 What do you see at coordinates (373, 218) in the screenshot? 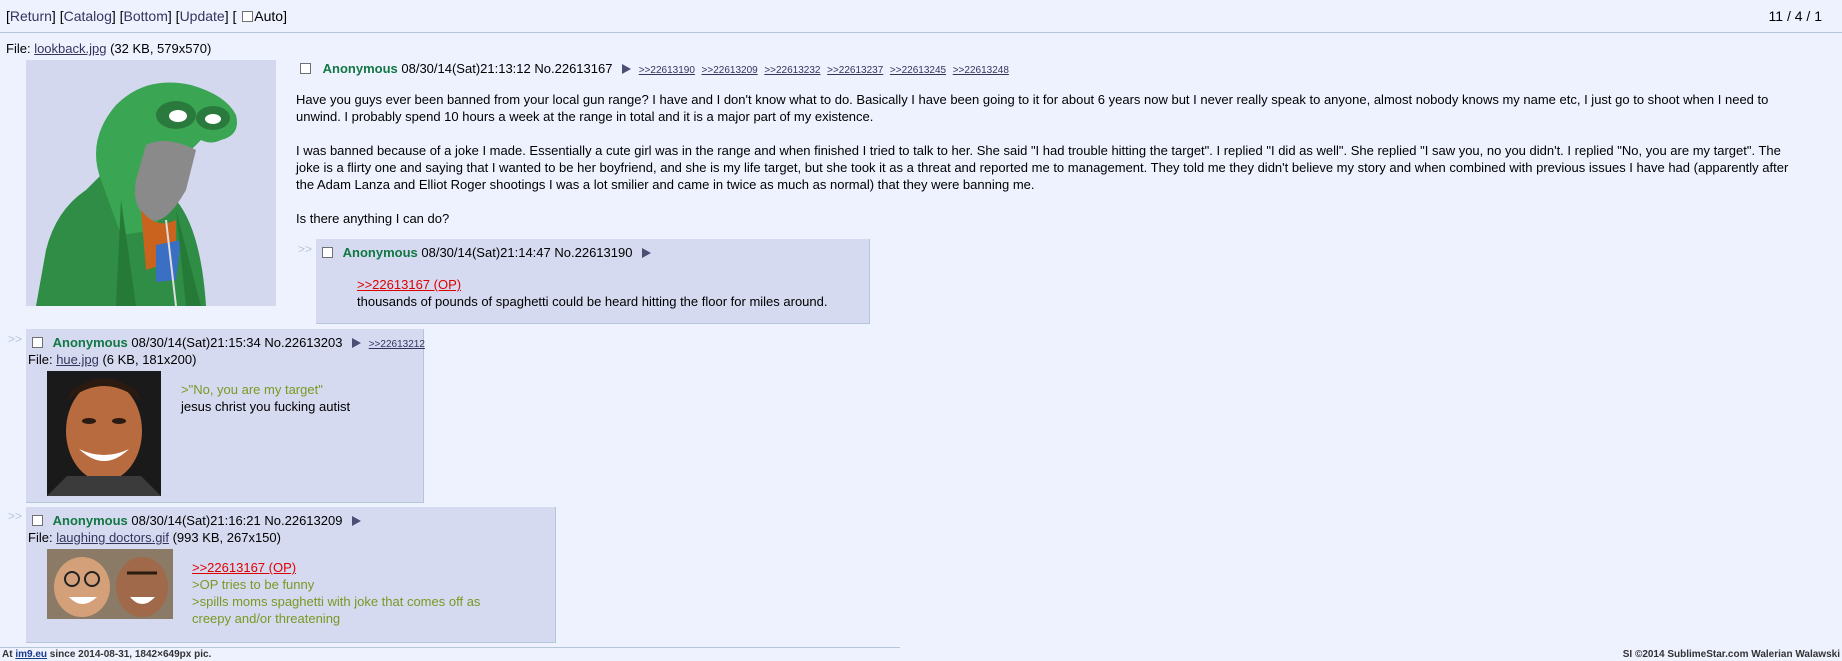
I see `op-paragraph: Is there anything I can do?` at bounding box center [373, 218].